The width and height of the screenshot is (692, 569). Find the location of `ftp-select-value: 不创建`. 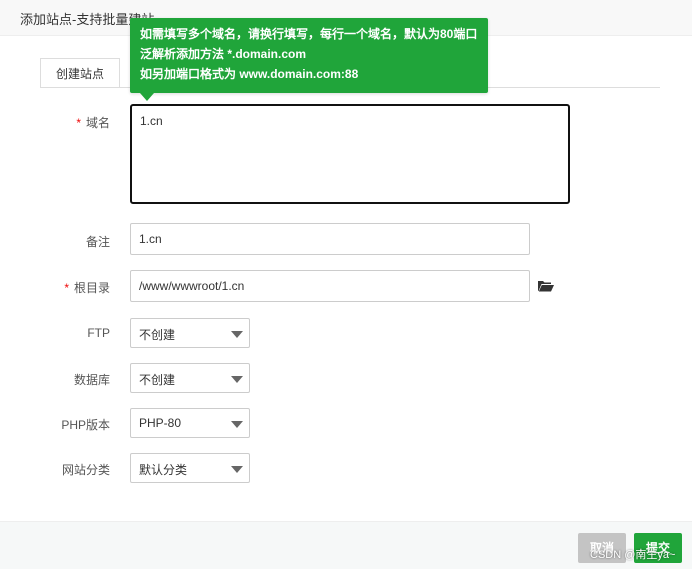

ftp-select-value: 不创建 is located at coordinates (157, 335).